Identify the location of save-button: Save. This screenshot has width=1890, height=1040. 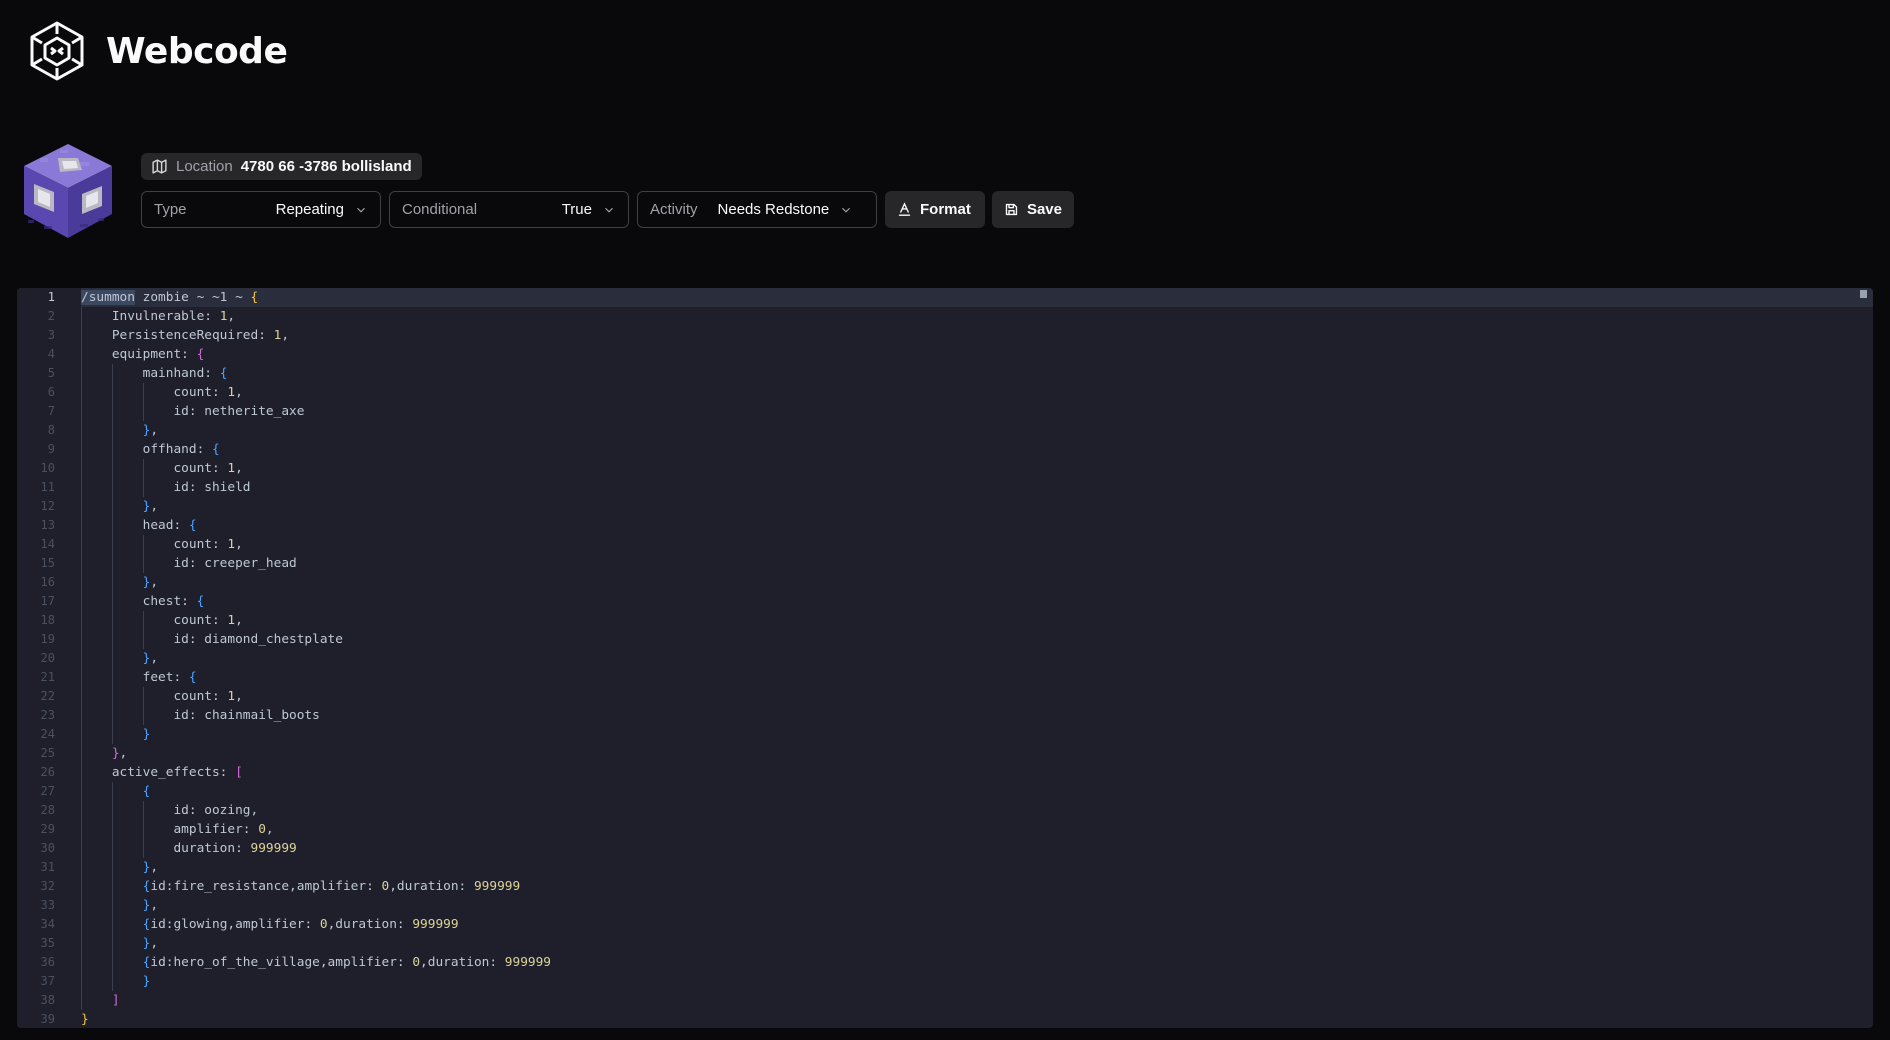
(1033, 209).